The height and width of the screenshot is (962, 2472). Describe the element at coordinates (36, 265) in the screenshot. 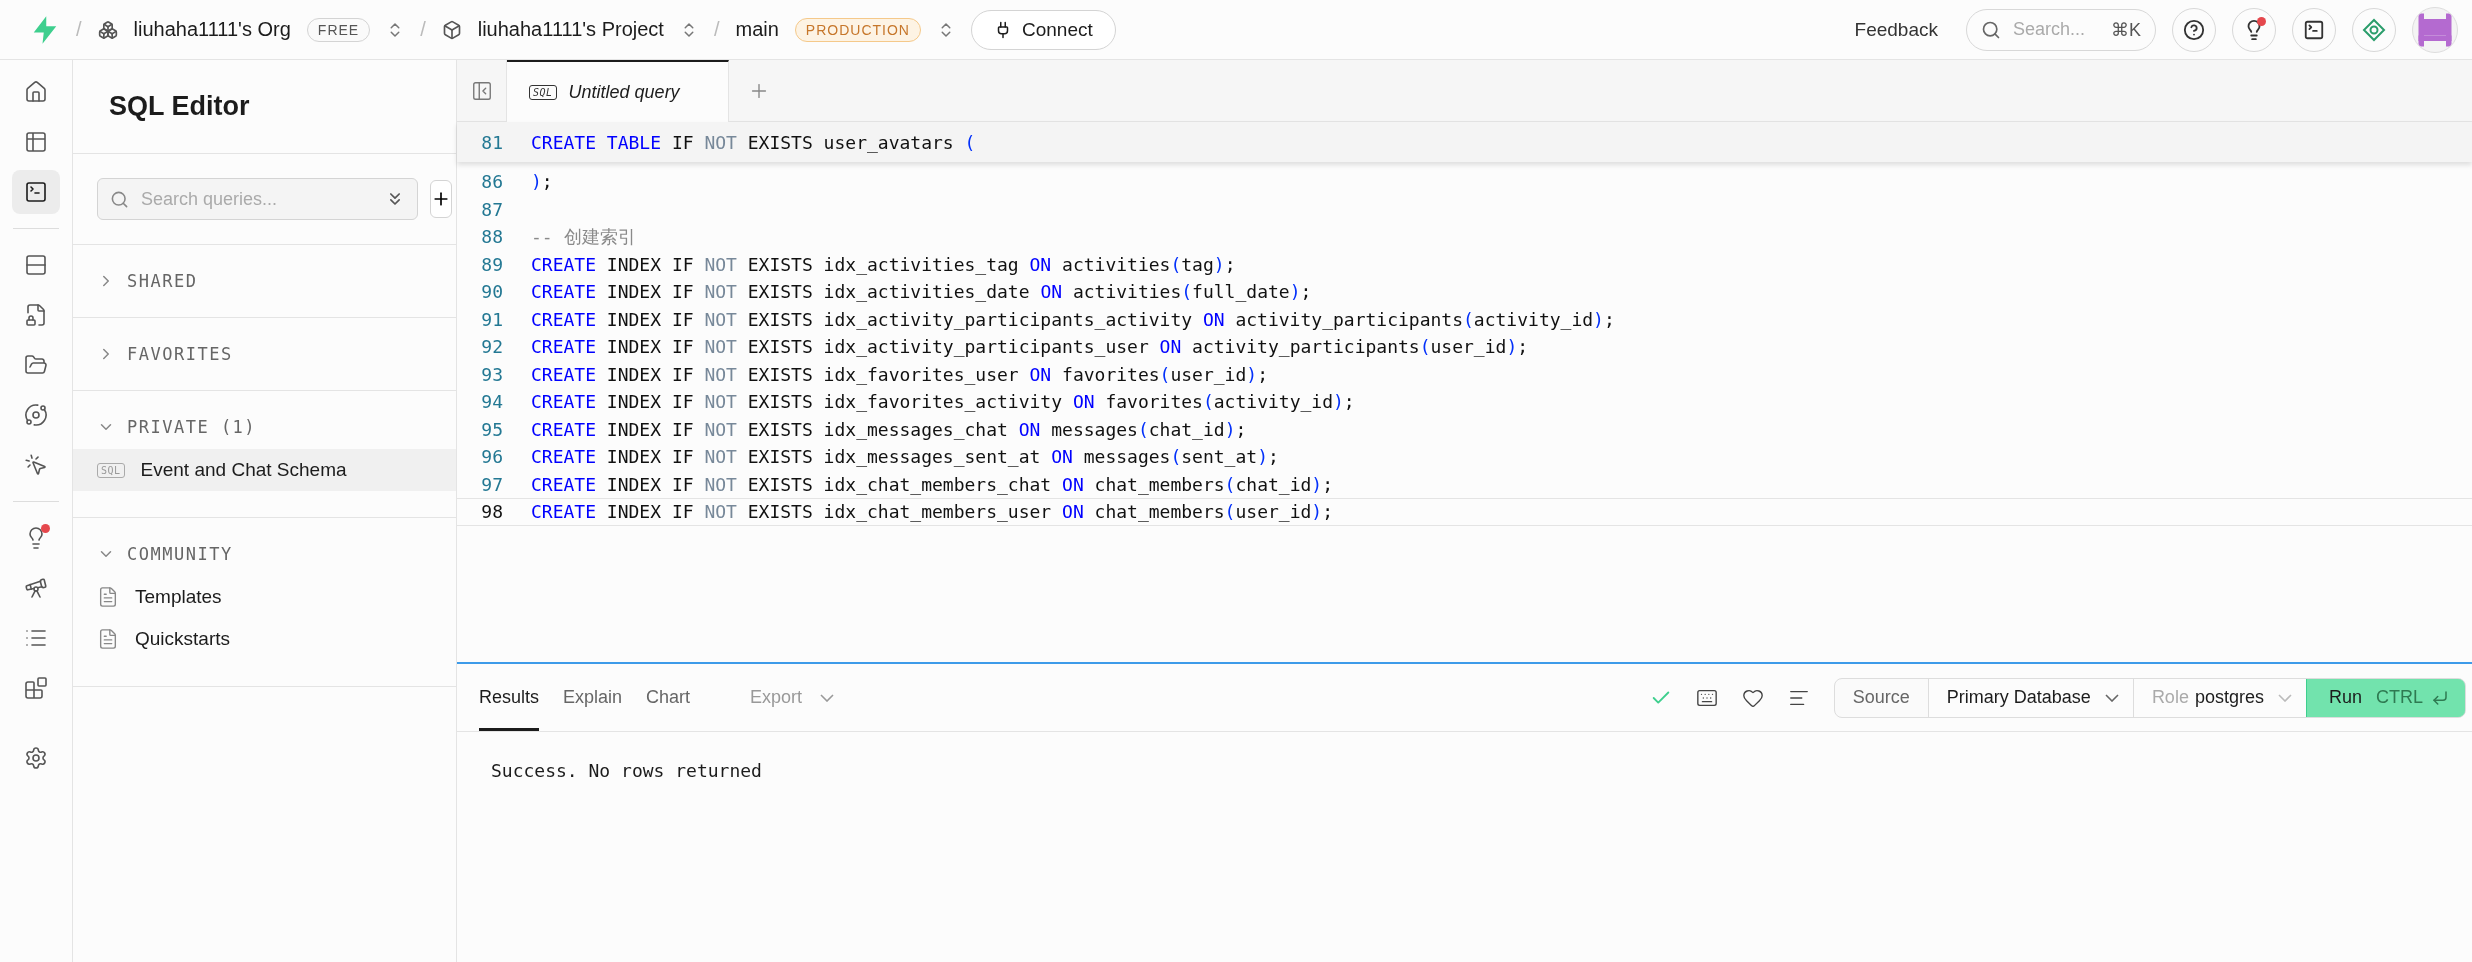

I see `stack-icon` at that location.